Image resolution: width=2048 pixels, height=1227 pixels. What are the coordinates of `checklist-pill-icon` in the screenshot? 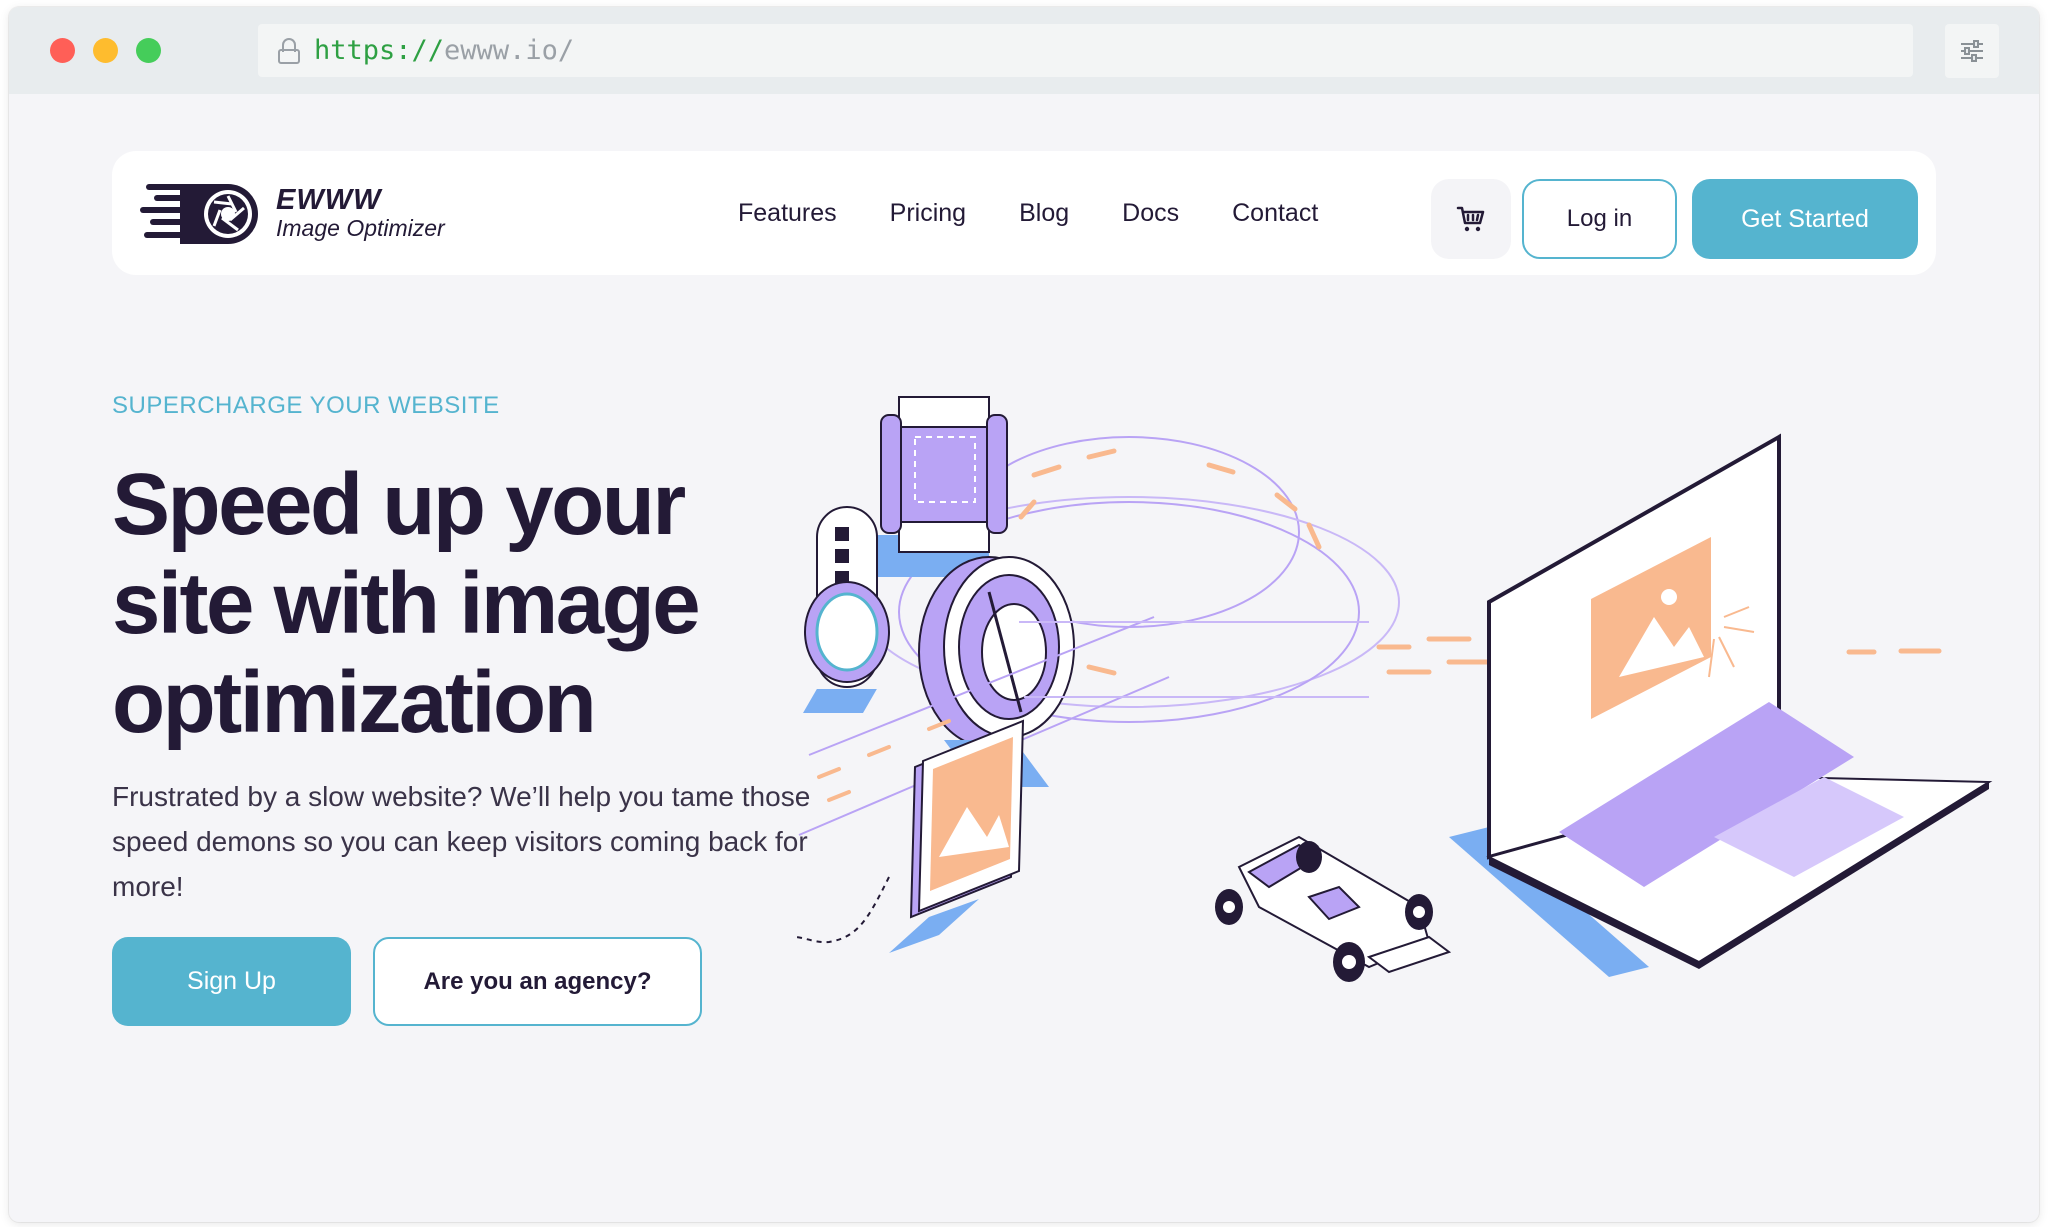 It's located at (847, 597).